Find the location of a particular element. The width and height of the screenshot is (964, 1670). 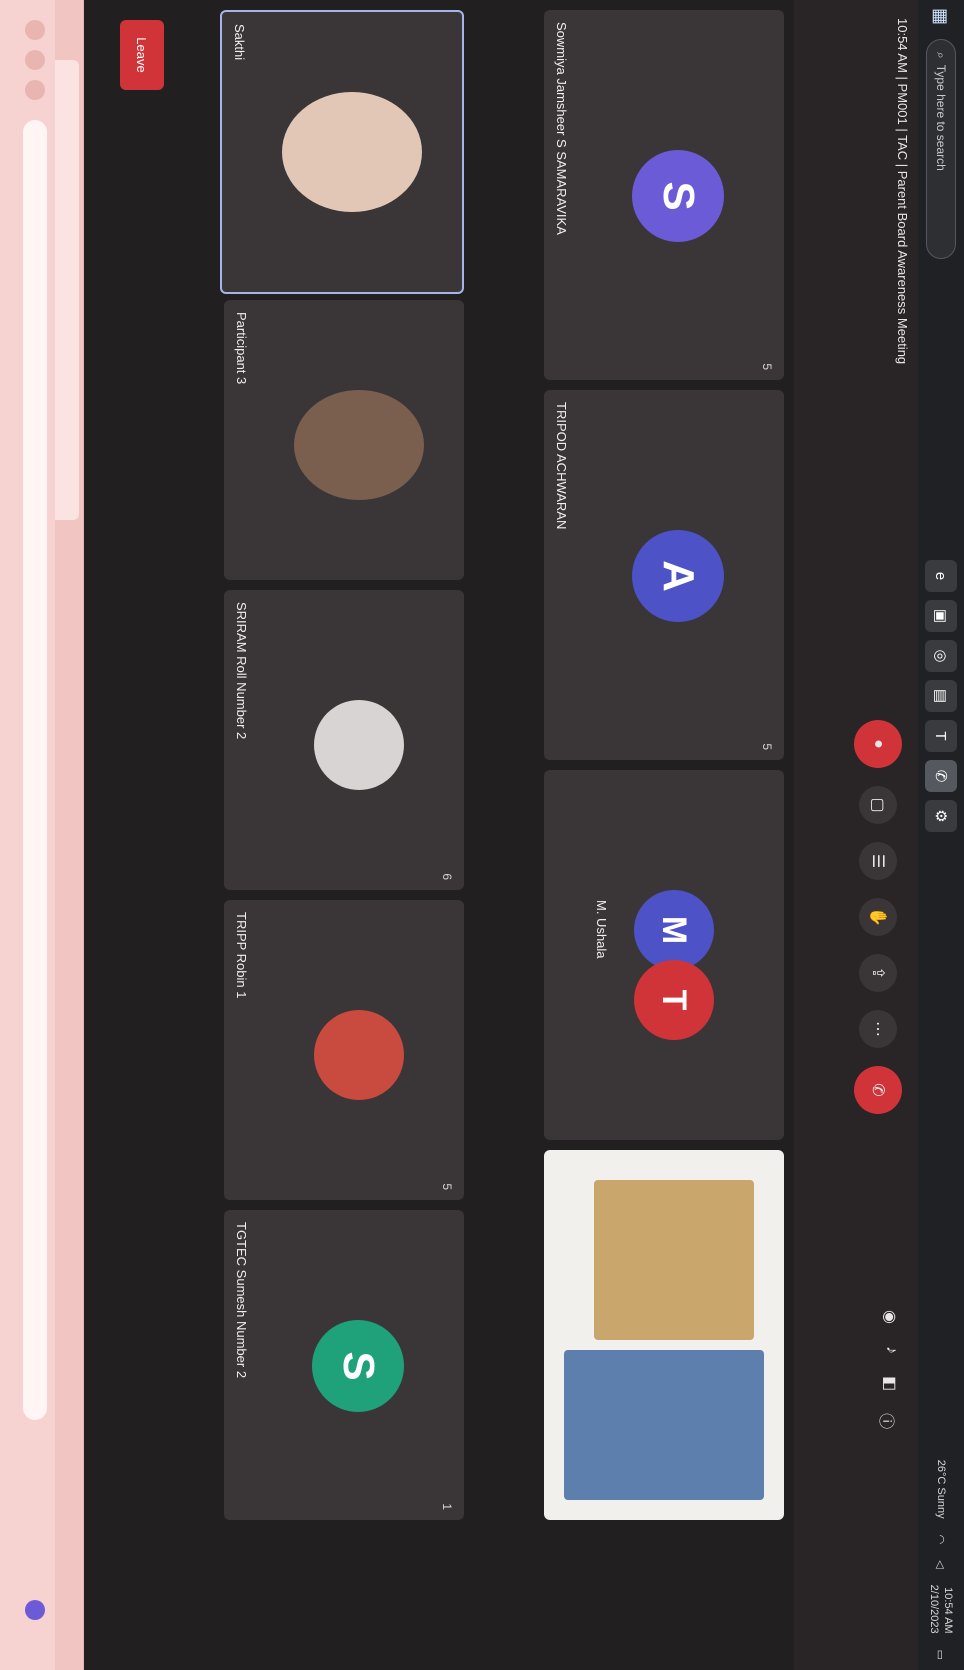

phone-icon: ✆ is located at coordinates (941, 776).